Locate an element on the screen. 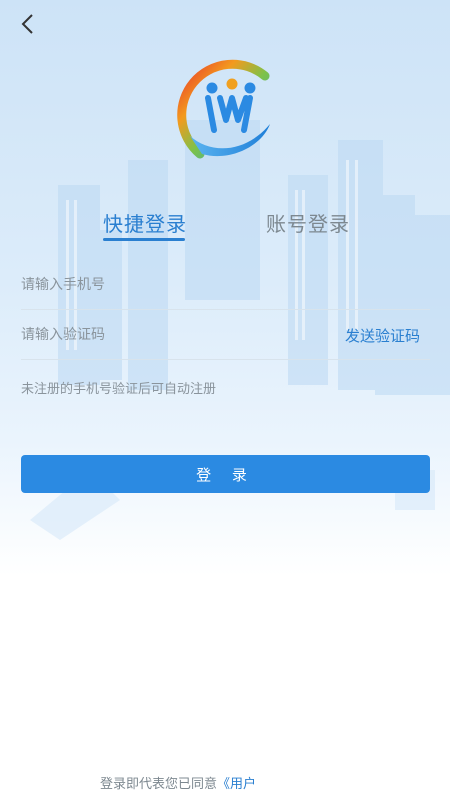 The width and height of the screenshot is (450, 800). login-button: 登 录 is located at coordinates (225, 474).